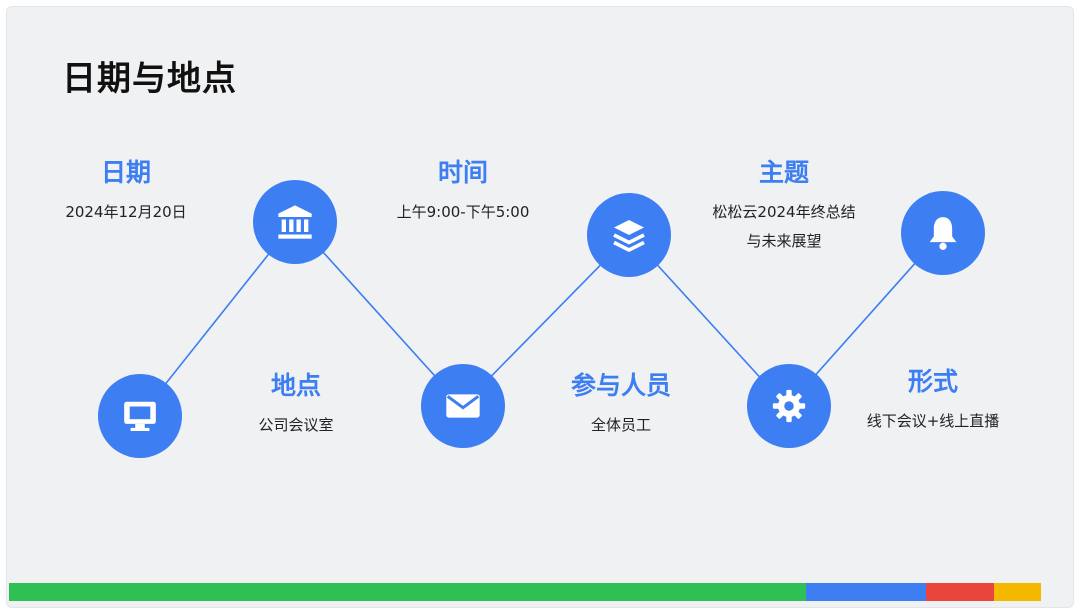  Describe the element at coordinates (933, 421) in the screenshot. I see `format-value: 线下会议+线上直播` at that location.